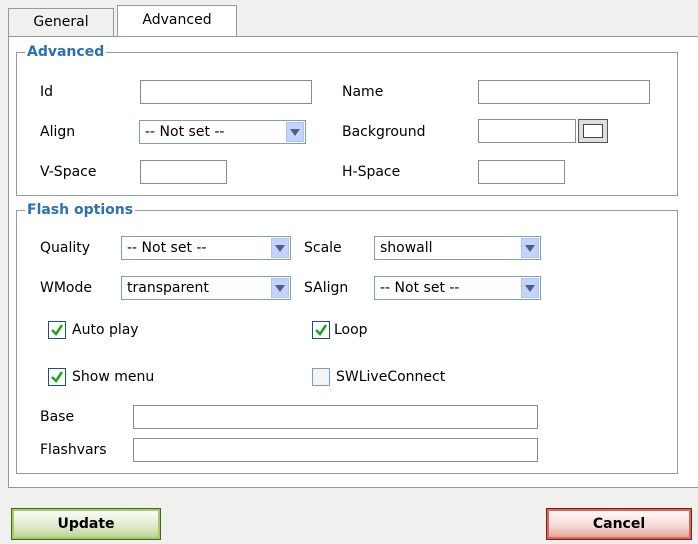  I want to click on scale-value: showall, so click(406, 248).